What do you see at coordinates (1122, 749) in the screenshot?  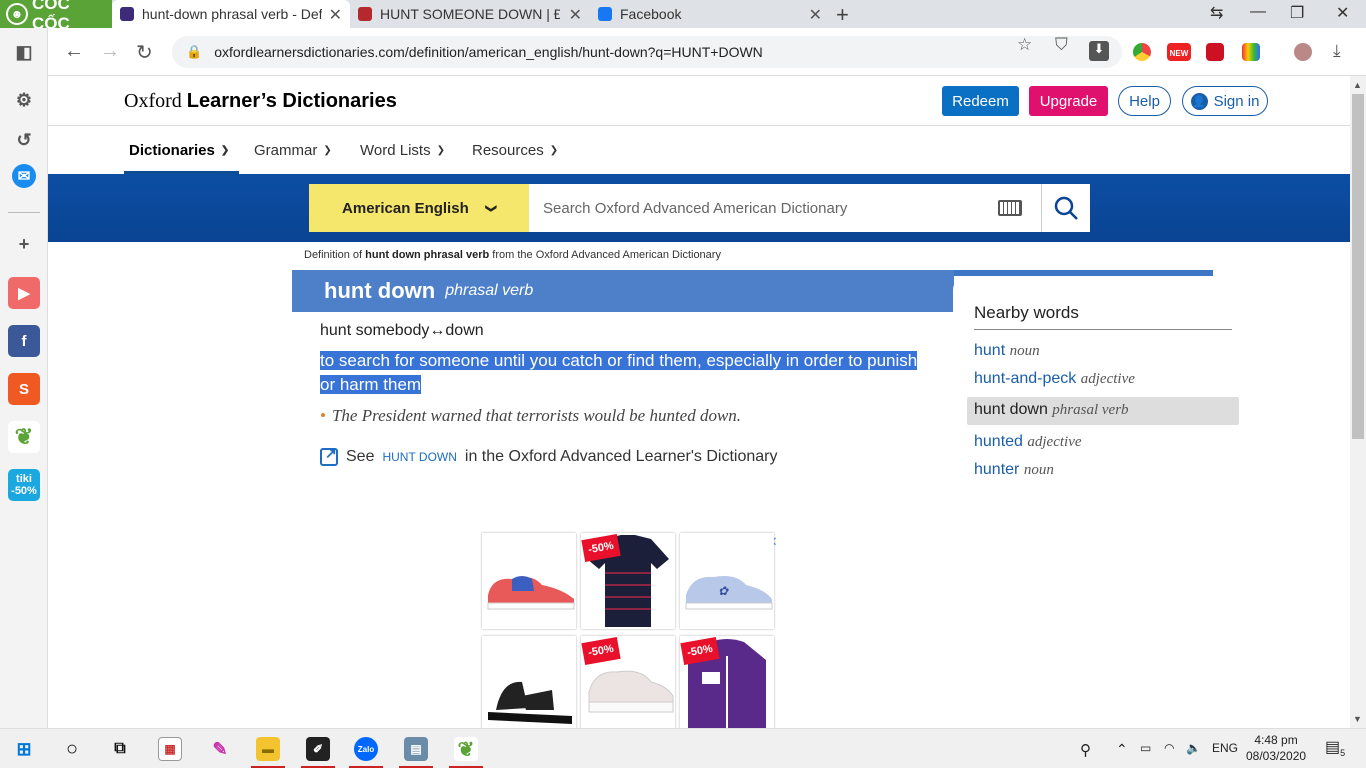 I see `tray-chevron-up-icon: ⌃` at bounding box center [1122, 749].